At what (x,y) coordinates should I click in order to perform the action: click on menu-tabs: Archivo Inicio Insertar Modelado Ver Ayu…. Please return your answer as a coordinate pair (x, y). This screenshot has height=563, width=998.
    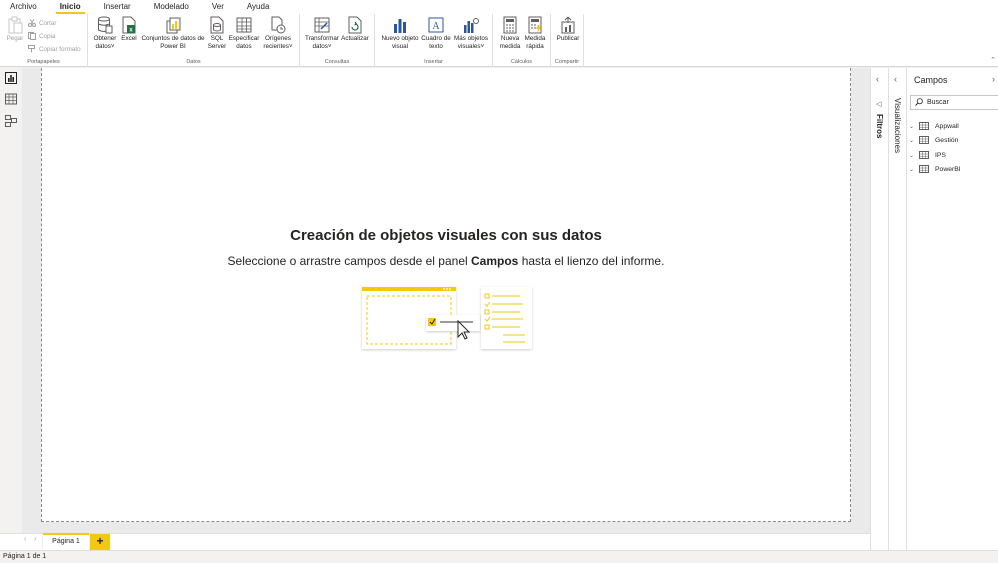
    Looking at the image, I should click on (499, 7).